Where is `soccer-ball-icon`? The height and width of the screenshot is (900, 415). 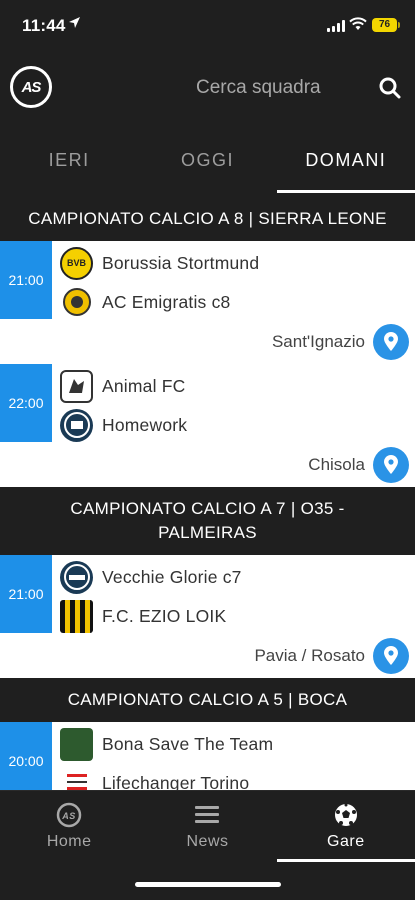 soccer-ball-icon is located at coordinates (346, 815).